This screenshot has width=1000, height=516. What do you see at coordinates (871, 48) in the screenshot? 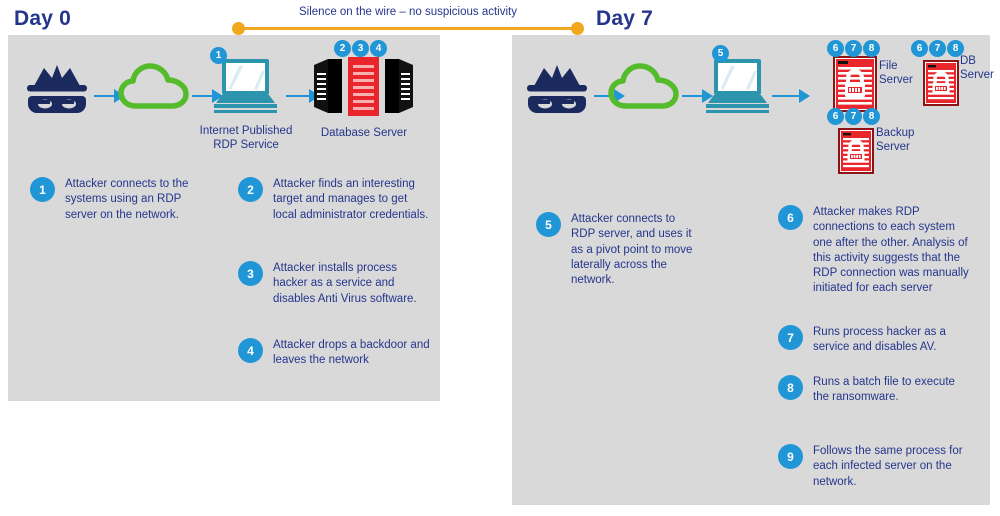
I see `badge-file-8: 8` at bounding box center [871, 48].